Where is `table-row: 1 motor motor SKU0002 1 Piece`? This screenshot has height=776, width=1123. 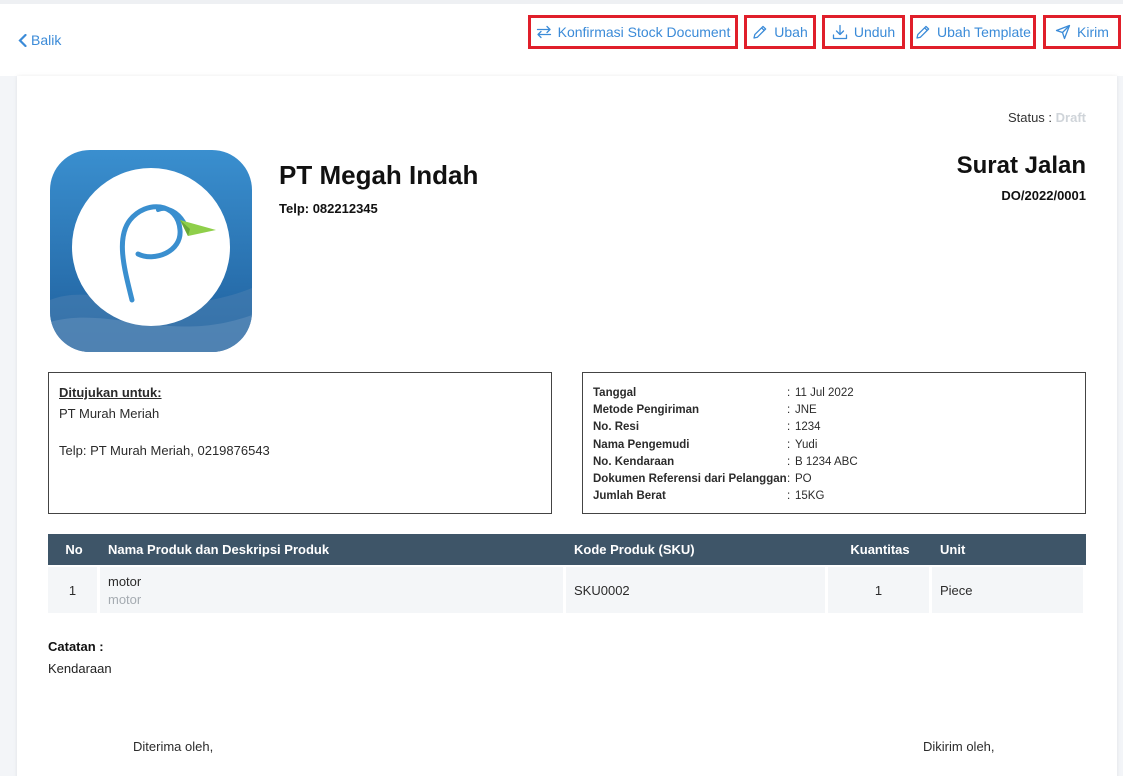 table-row: 1 motor motor SKU0002 1 Piece is located at coordinates (567, 589).